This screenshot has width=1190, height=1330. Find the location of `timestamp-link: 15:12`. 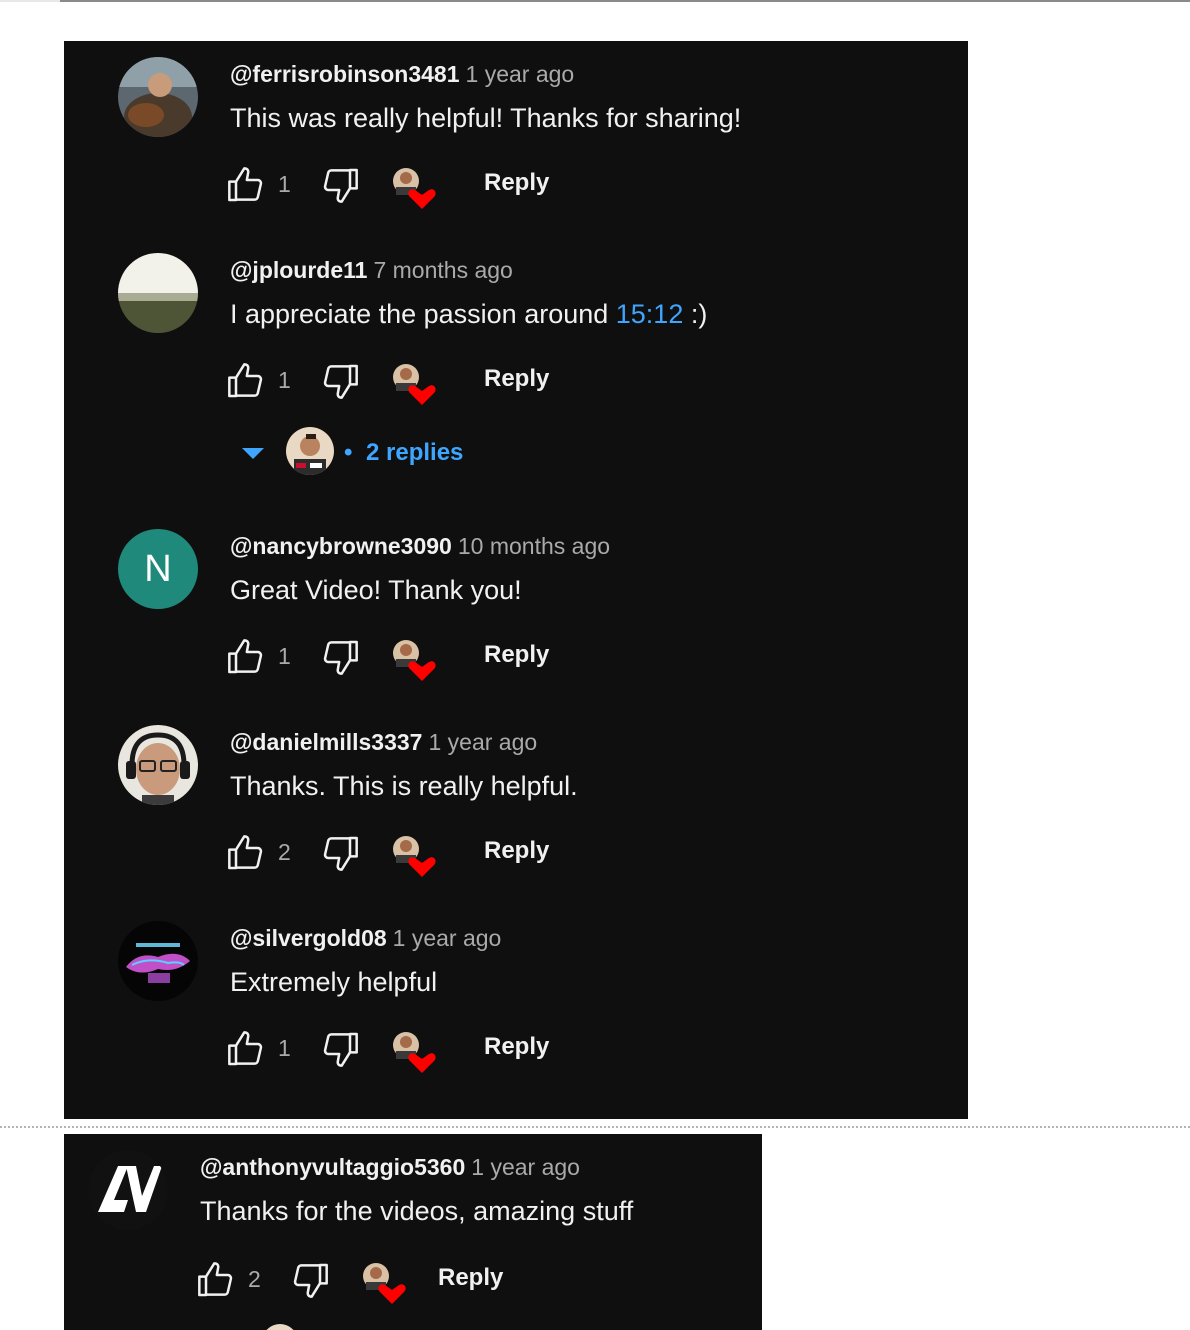

timestamp-link: 15:12 is located at coordinates (650, 314).